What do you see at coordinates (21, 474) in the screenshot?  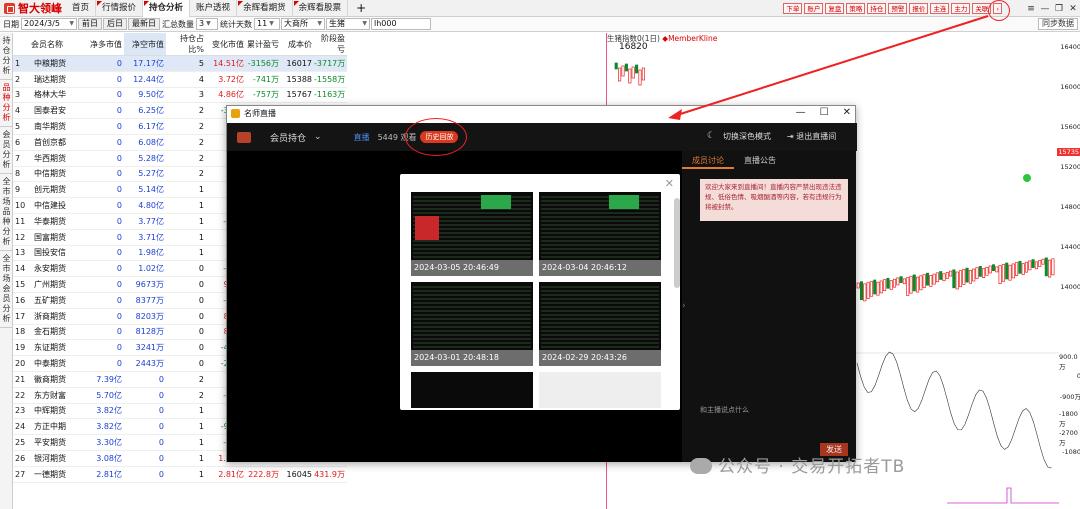 I see `row-number: 27` at bounding box center [21, 474].